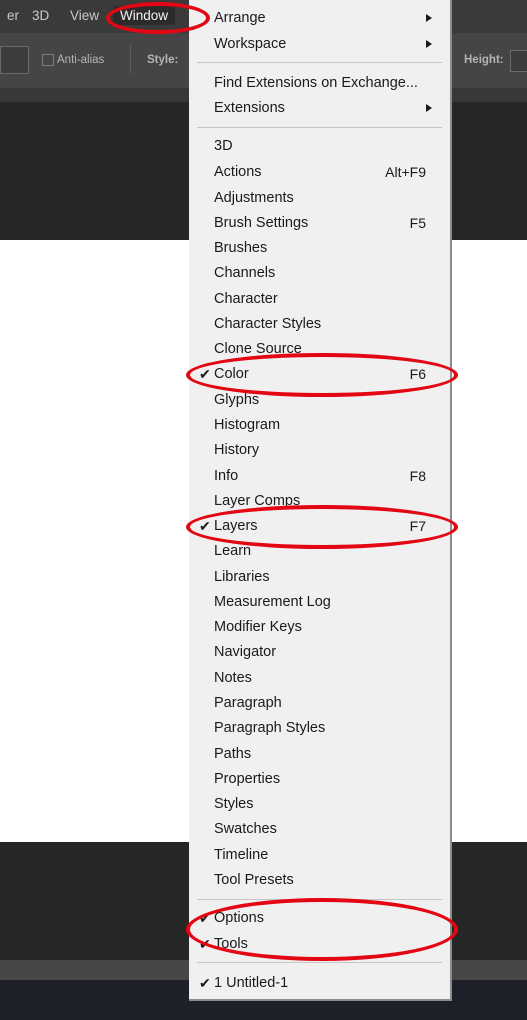 This screenshot has width=527, height=1020. What do you see at coordinates (319, 652) in the screenshot?
I see `menu-item-navigator: Navigator` at bounding box center [319, 652].